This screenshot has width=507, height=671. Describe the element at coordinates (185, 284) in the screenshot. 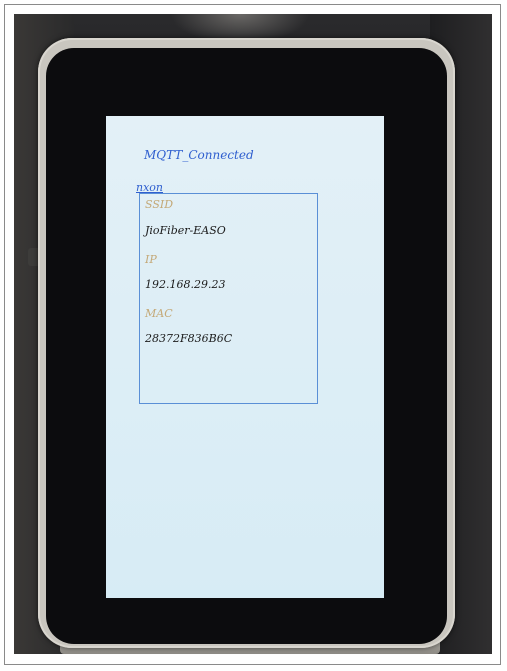

I see `ip-value: 192.168.29.23` at that location.